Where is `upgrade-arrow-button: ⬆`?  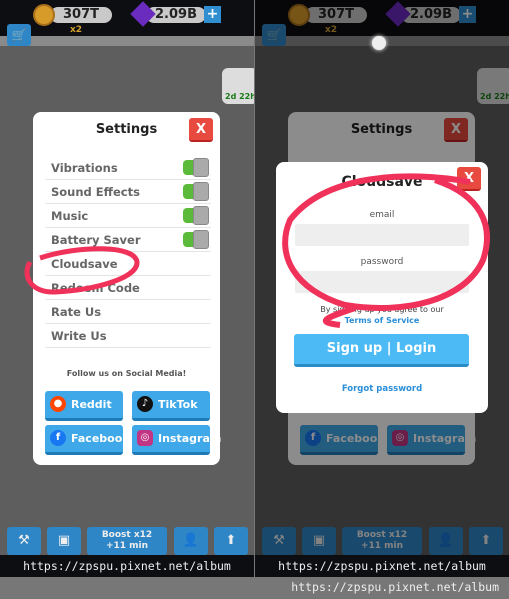
upgrade-arrow-button: ⬆ is located at coordinates (231, 541).